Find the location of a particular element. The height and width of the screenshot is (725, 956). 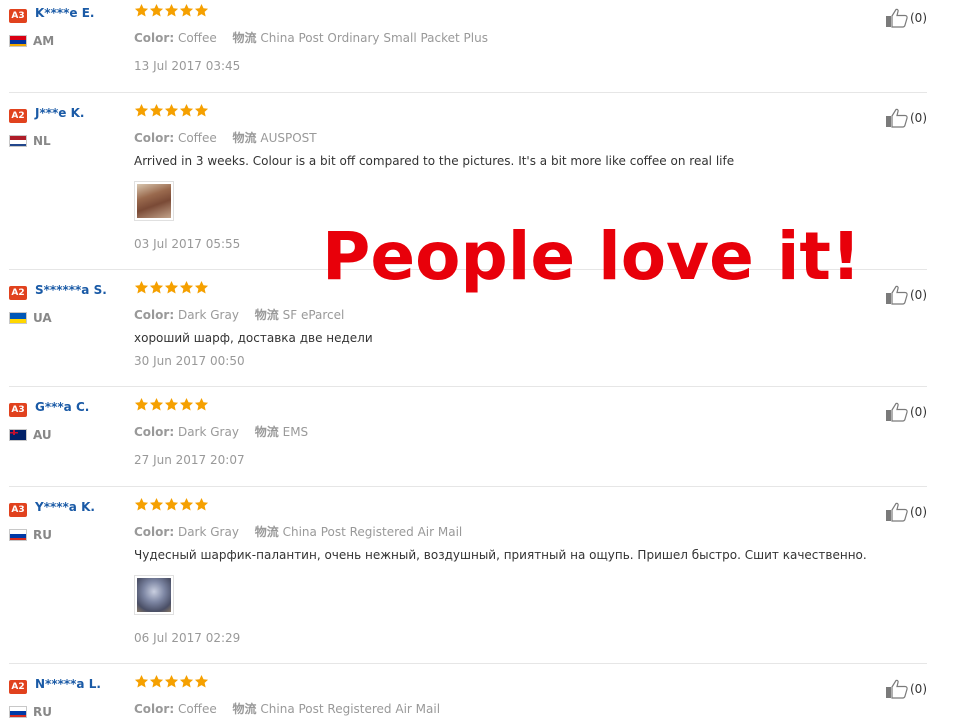

order-attributes: Color: Dark Gray 物流 EMS is located at coordinates (221, 431).